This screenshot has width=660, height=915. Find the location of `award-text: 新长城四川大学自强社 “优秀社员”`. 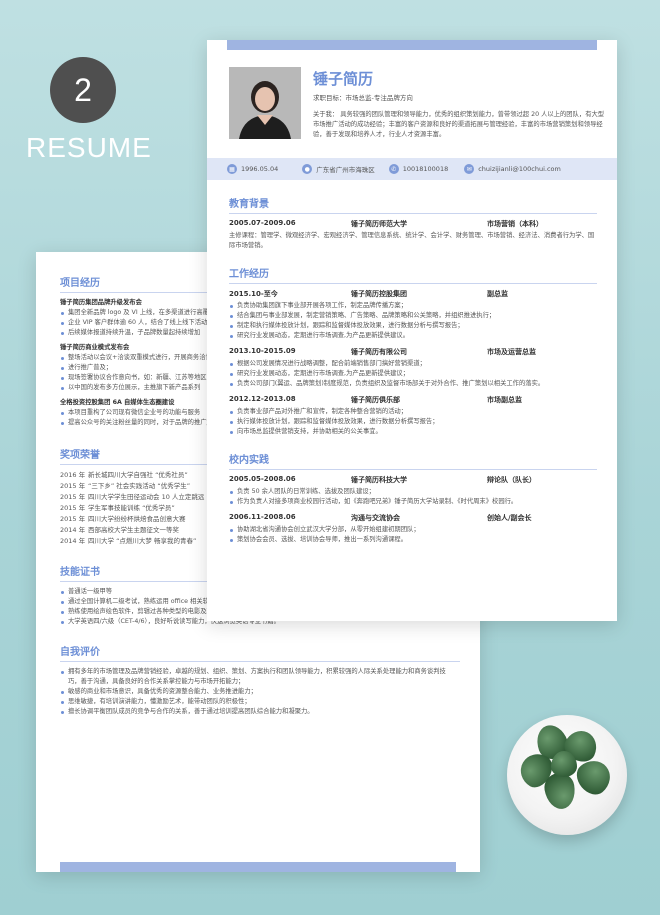

award-text: 新长城四川大学自强社 “优秀社员” is located at coordinates (138, 475).